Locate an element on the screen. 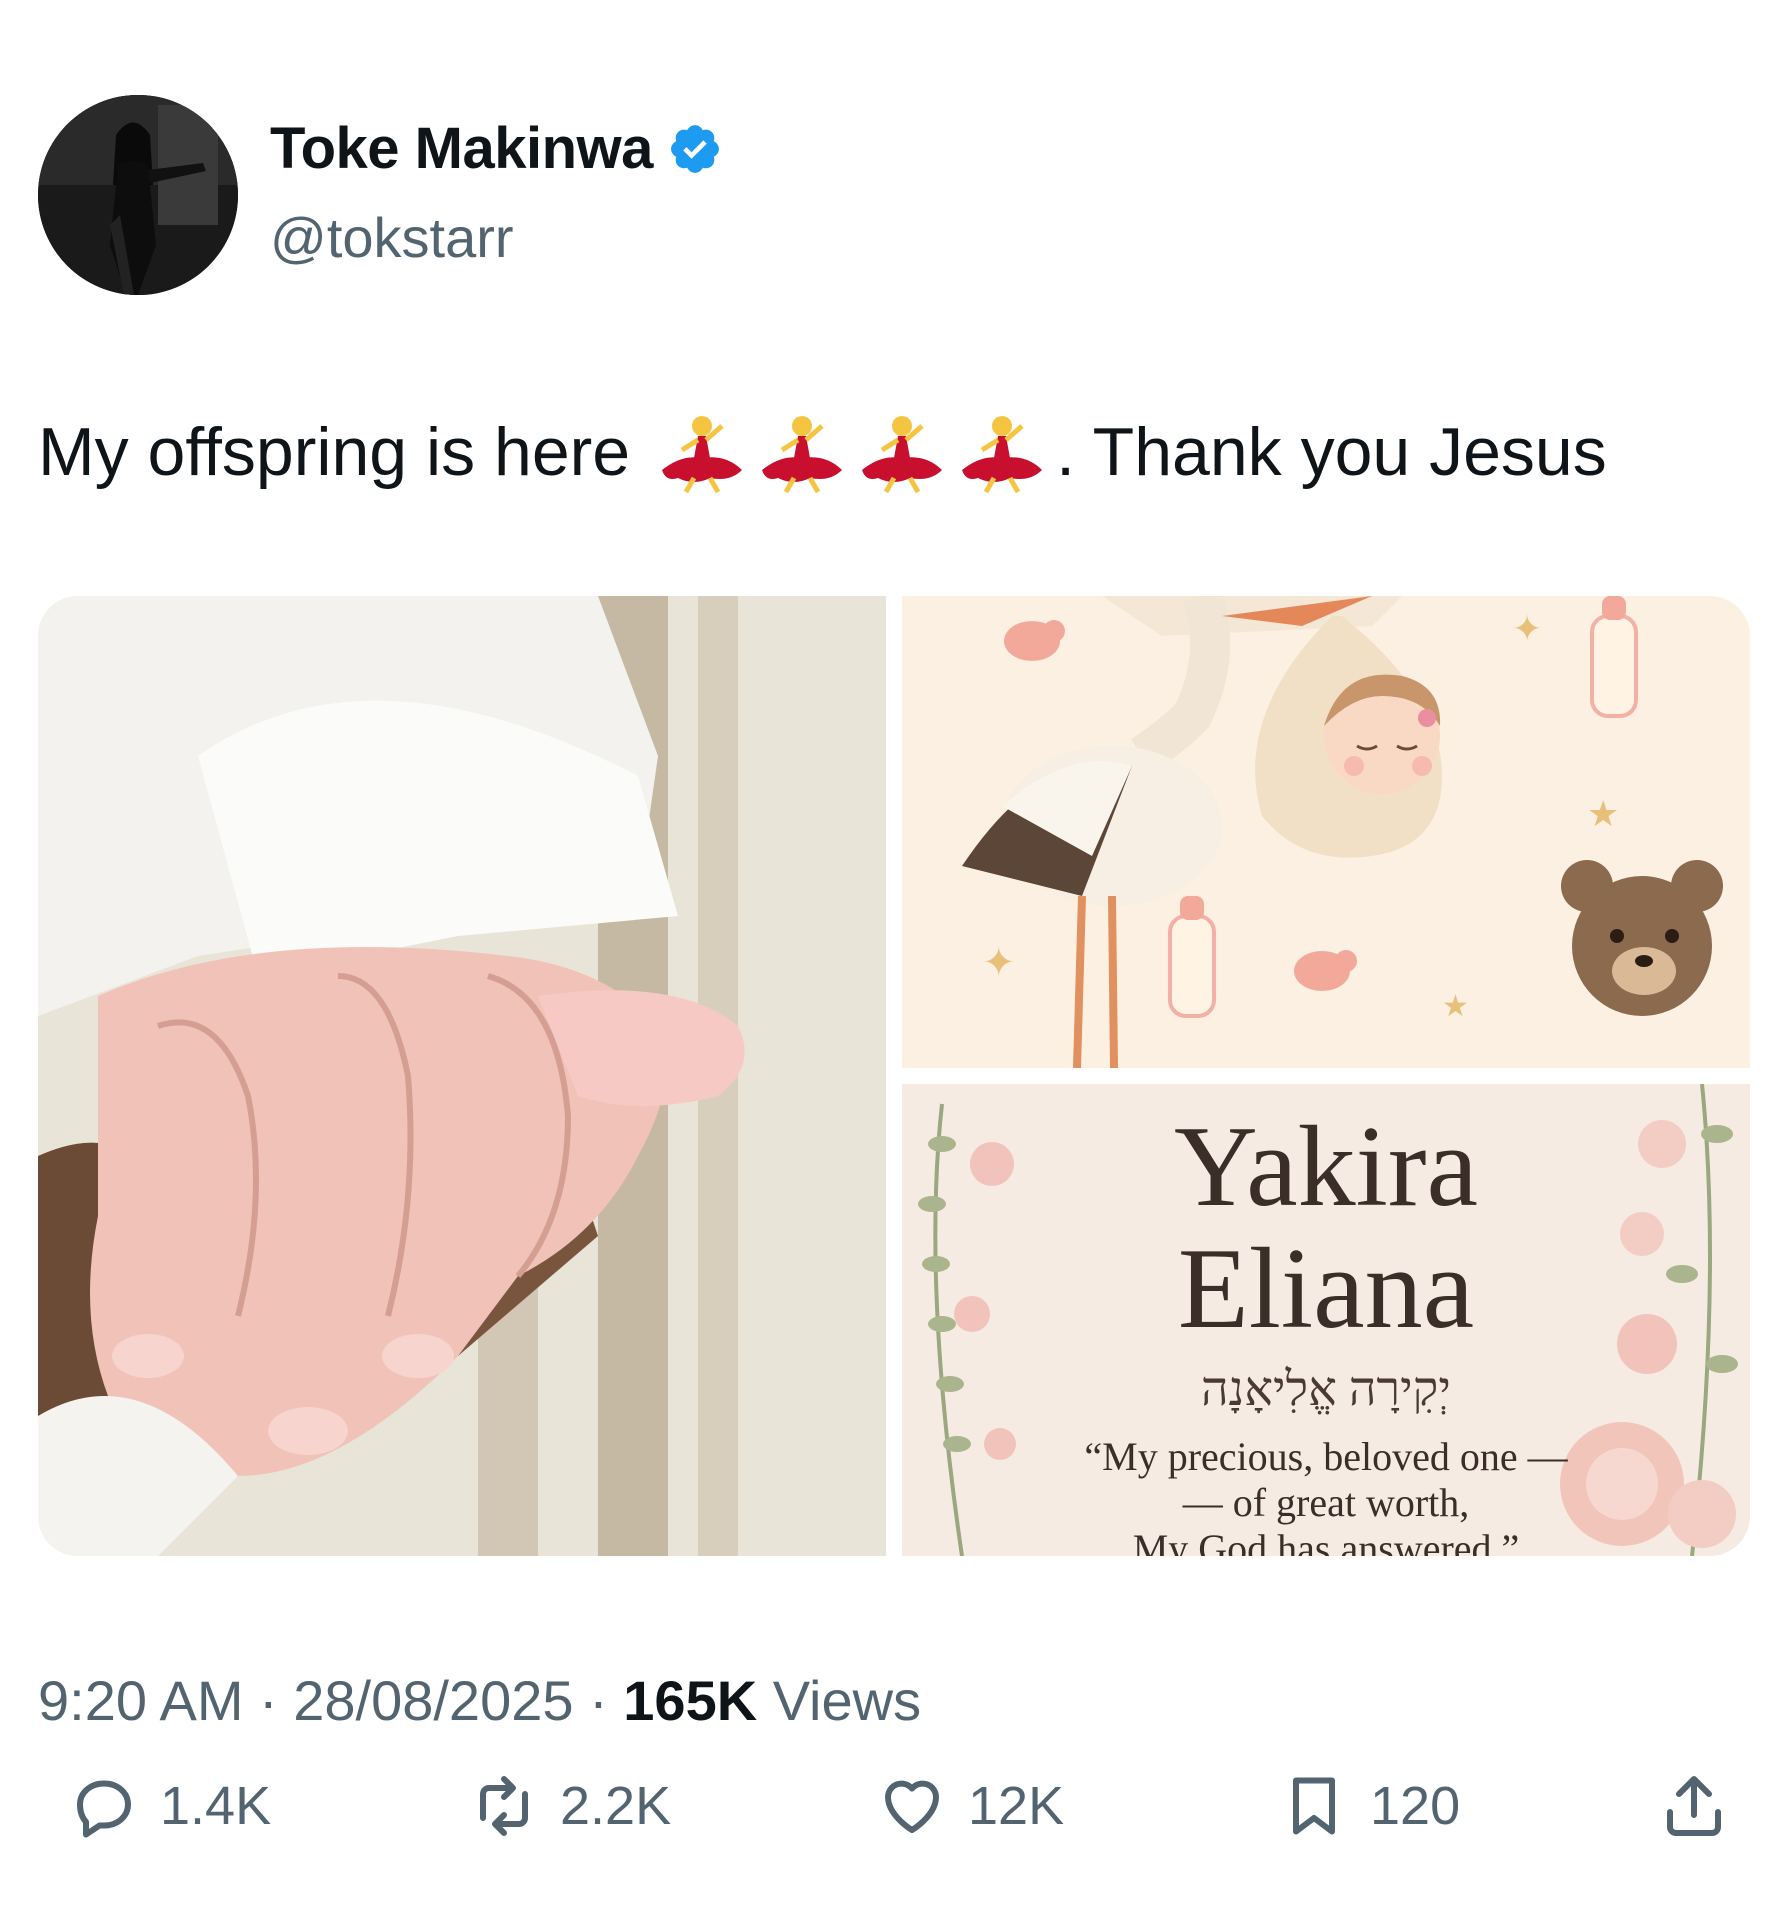  repost-button: 2.2K is located at coordinates (569, 1806).